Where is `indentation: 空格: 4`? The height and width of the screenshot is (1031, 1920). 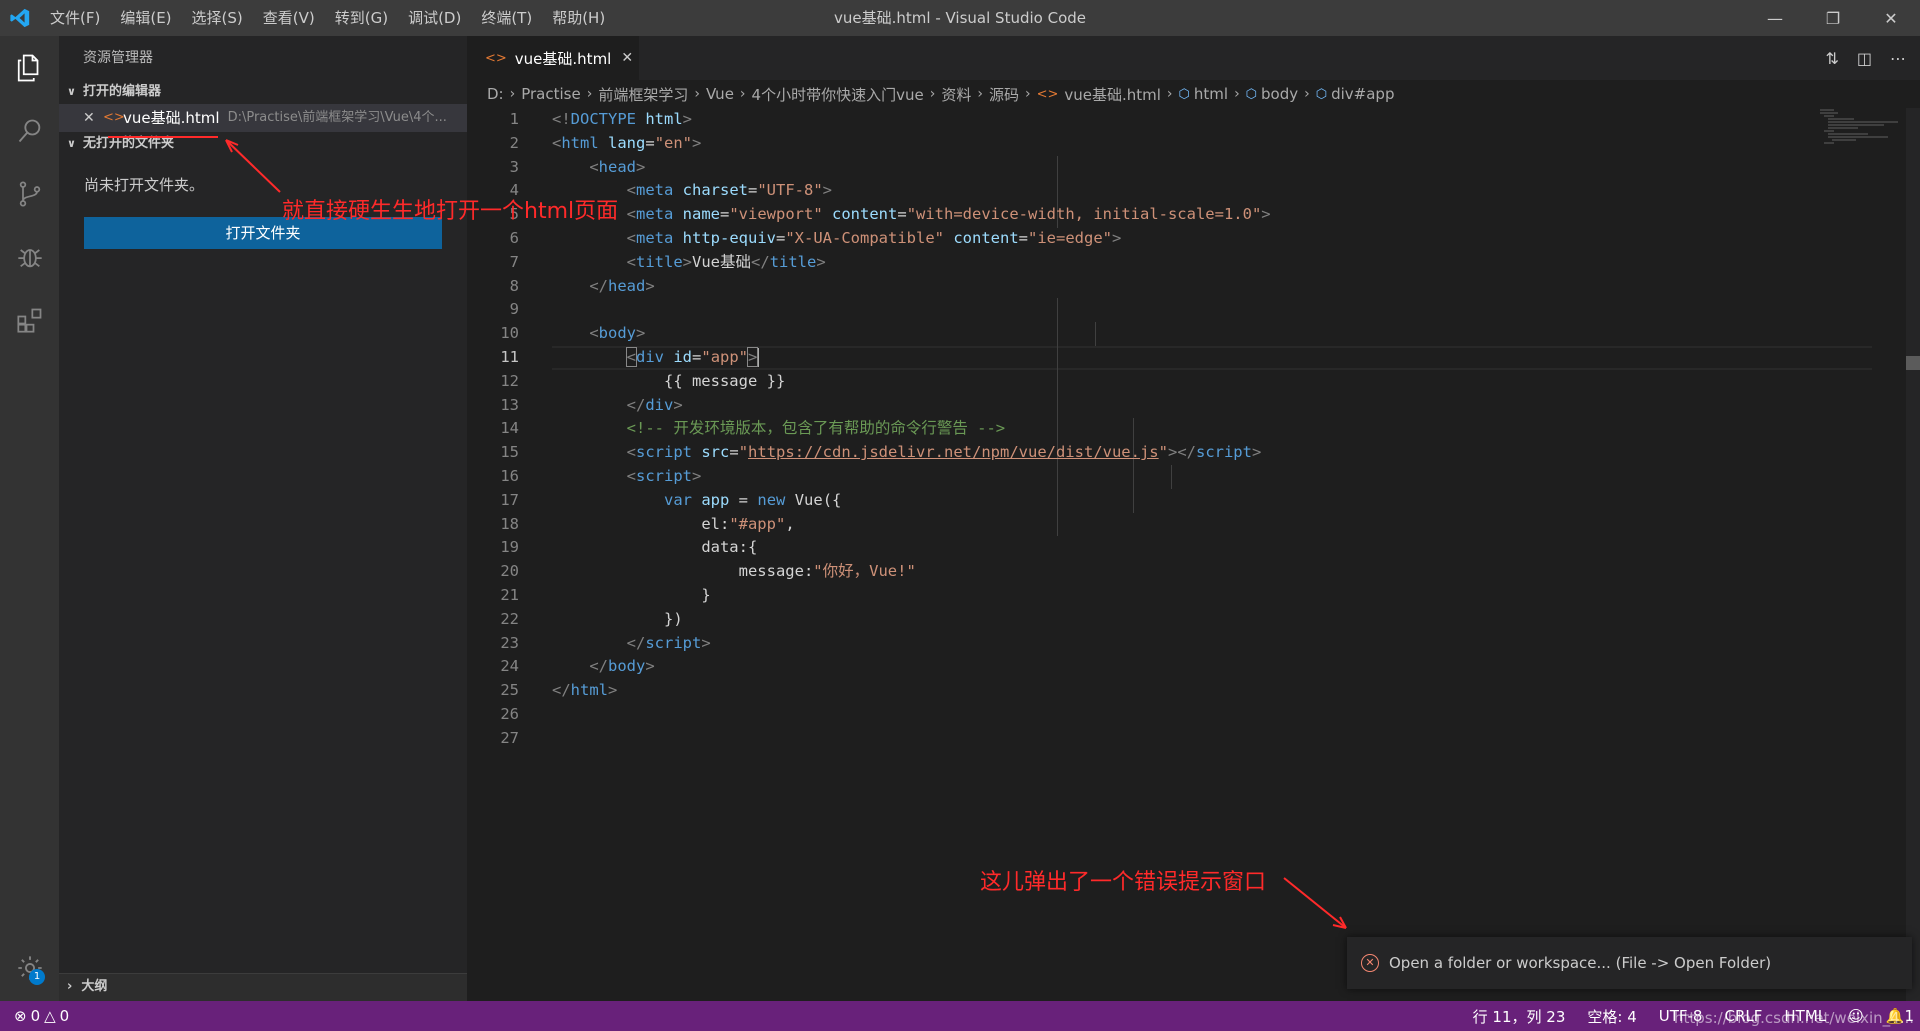 indentation: 空格: 4 is located at coordinates (1611, 1016).